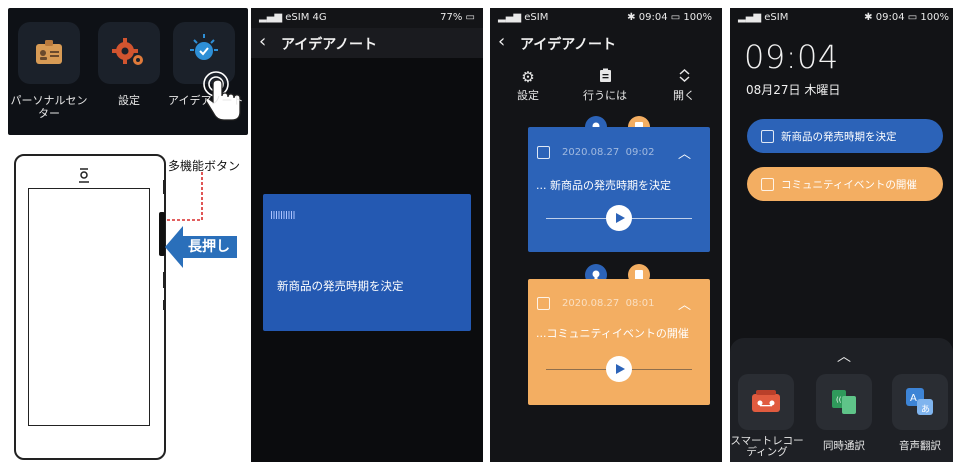  I want to click on voice-translate-icon: A あ, so click(919, 401).